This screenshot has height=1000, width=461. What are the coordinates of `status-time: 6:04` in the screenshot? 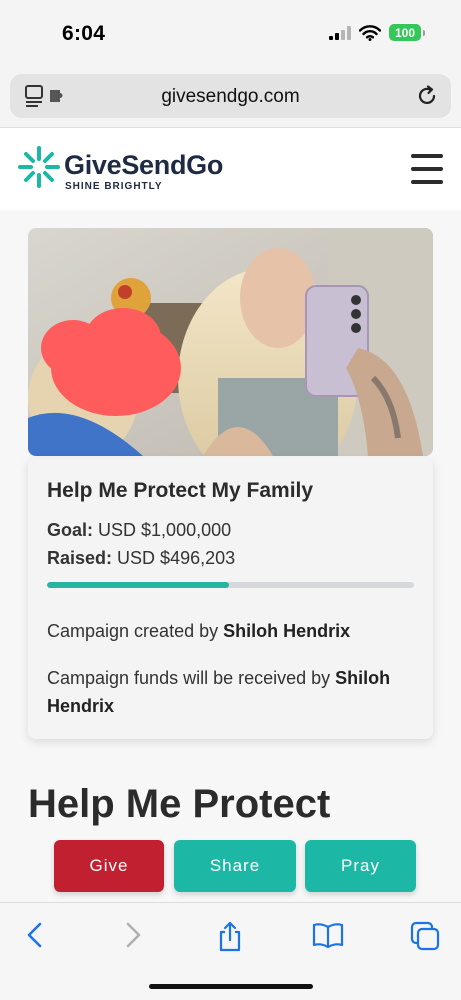 It's located at (84, 33).